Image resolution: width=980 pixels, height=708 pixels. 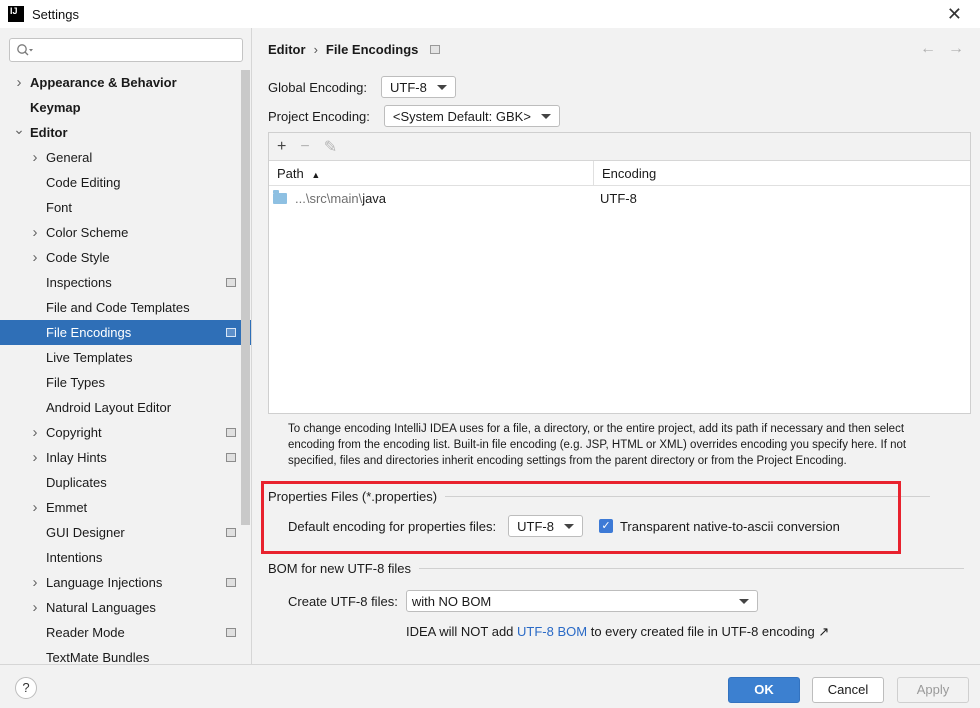 I want to click on sidebar-item-file-types: File Types, so click(x=125, y=382).